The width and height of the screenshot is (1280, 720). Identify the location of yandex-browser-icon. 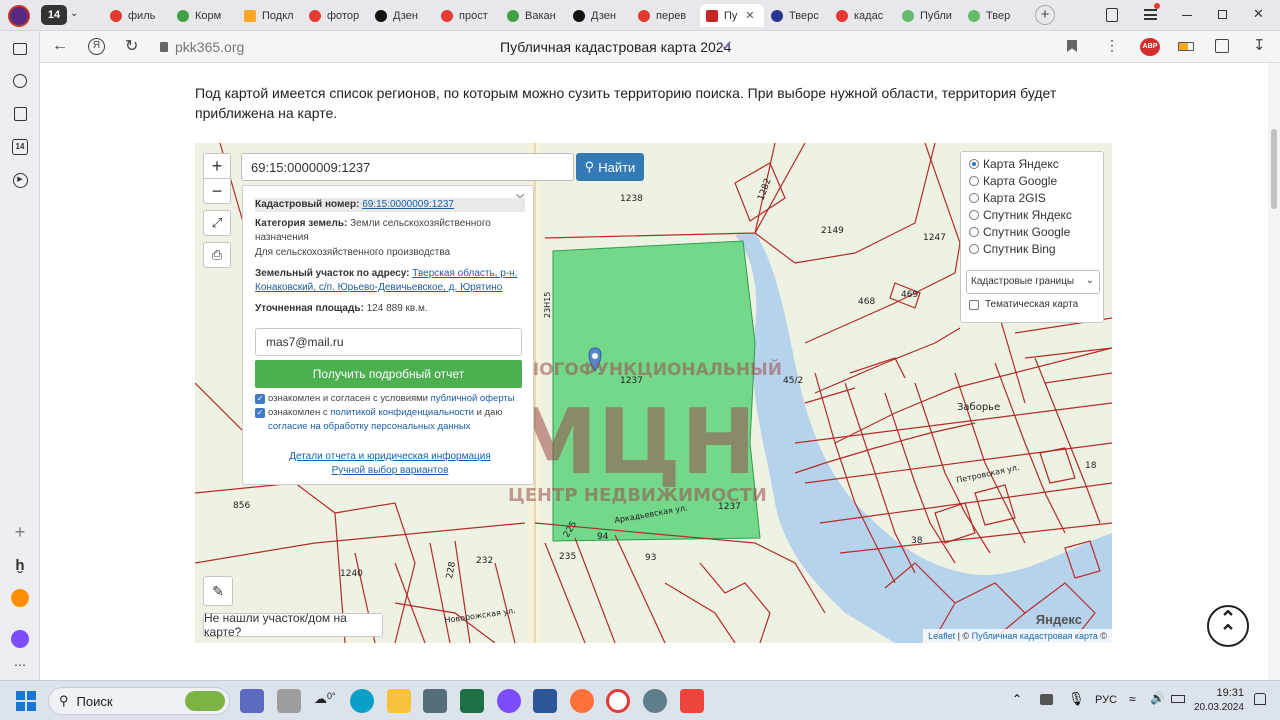
(618, 701).